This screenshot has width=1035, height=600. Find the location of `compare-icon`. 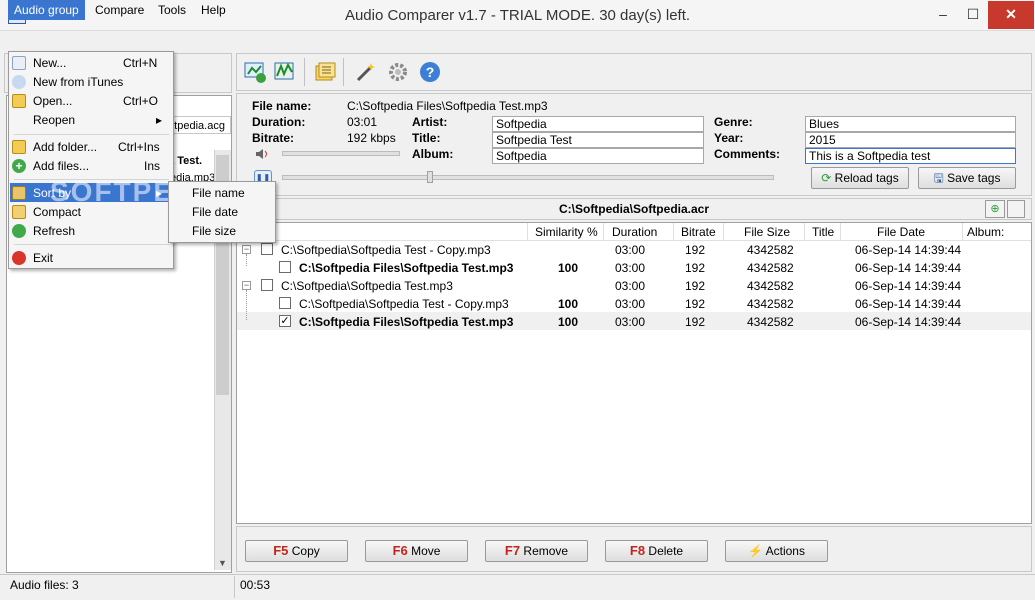

compare-icon is located at coordinates (255, 72).